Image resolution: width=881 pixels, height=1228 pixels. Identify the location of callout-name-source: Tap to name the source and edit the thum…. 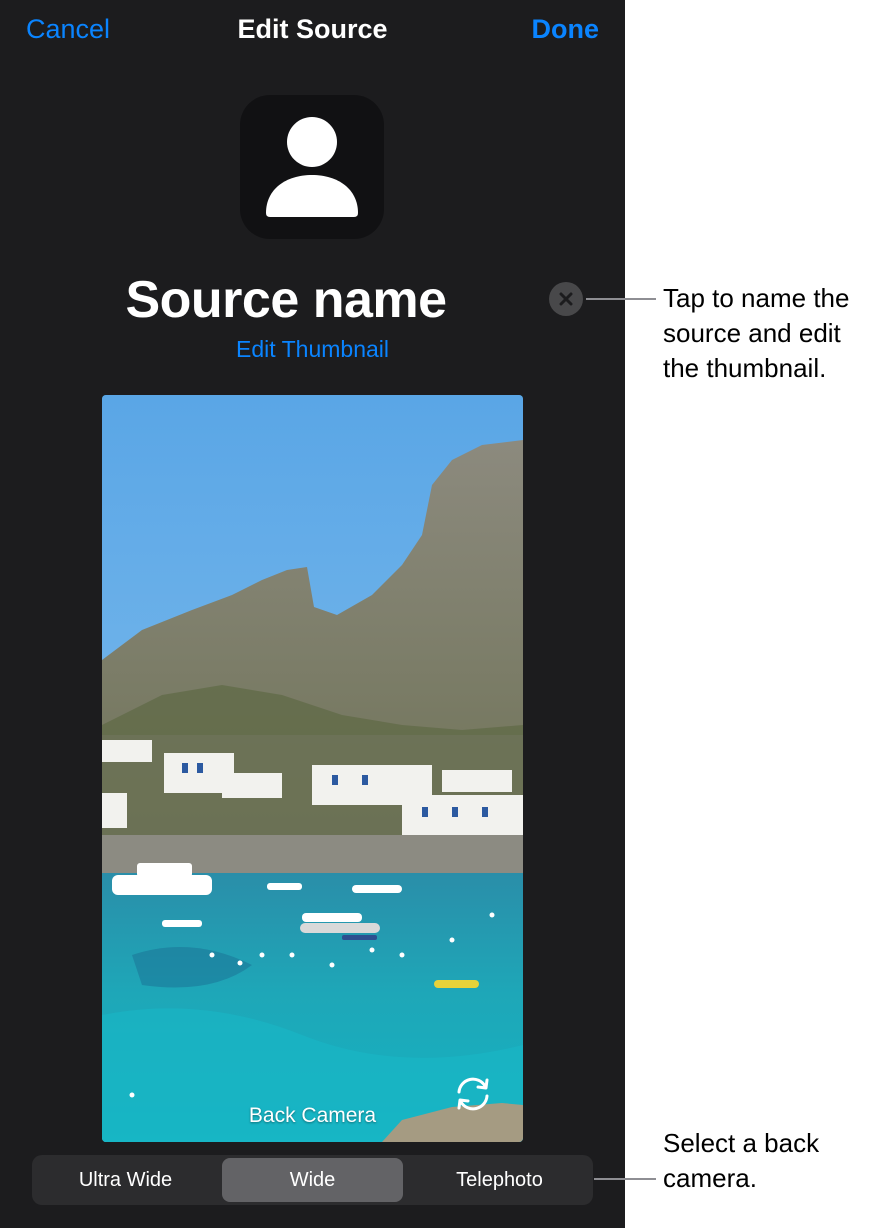
(756, 333).